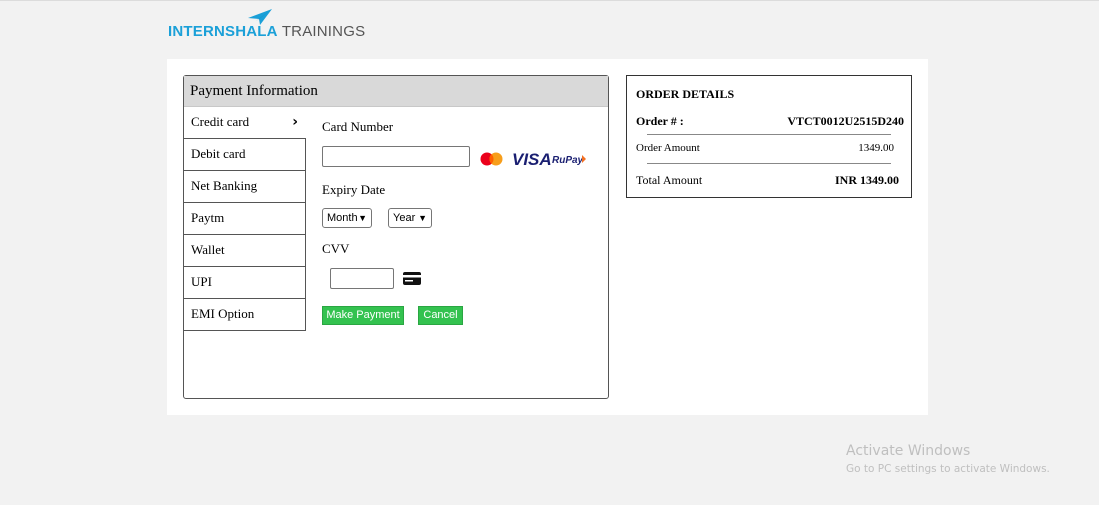 This screenshot has width=1099, height=505. I want to click on rupay-mark-icon, so click(584, 159).